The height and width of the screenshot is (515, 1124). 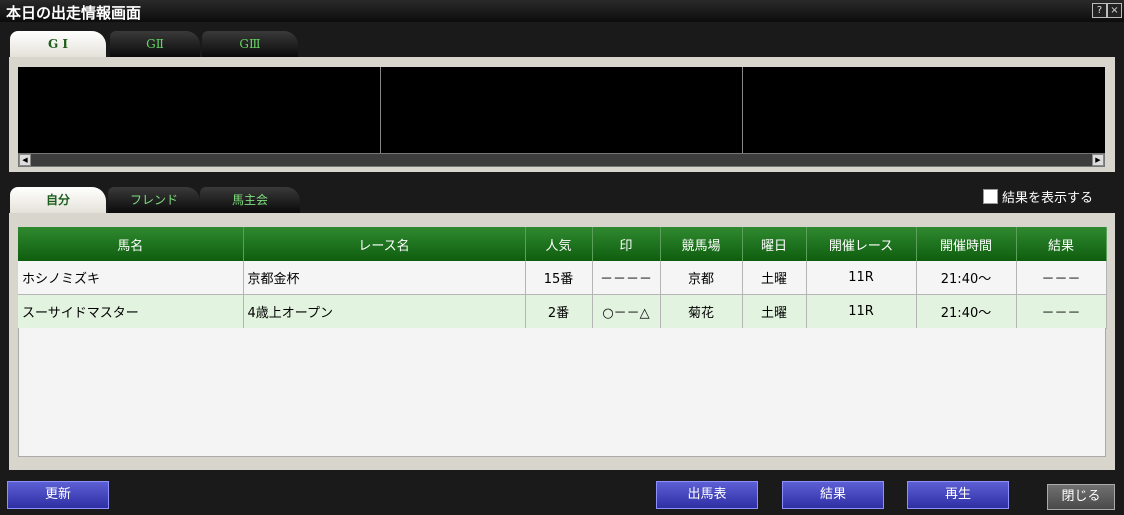 What do you see at coordinates (1081, 497) in the screenshot?
I see `close-button: 閉じる` at bounding box center [1081, 497].